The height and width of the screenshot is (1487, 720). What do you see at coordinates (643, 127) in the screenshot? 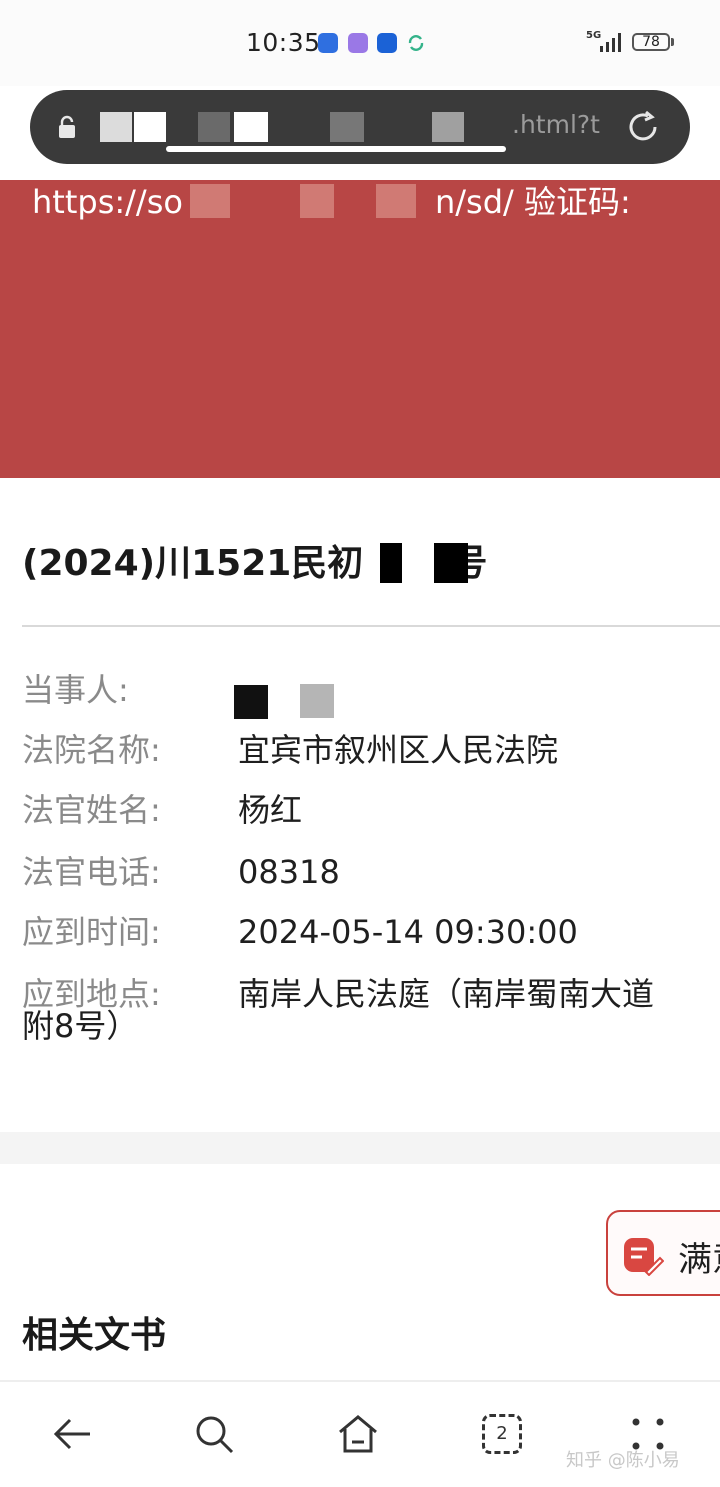
I see `reload-icon` at bounding box center [643, 127].